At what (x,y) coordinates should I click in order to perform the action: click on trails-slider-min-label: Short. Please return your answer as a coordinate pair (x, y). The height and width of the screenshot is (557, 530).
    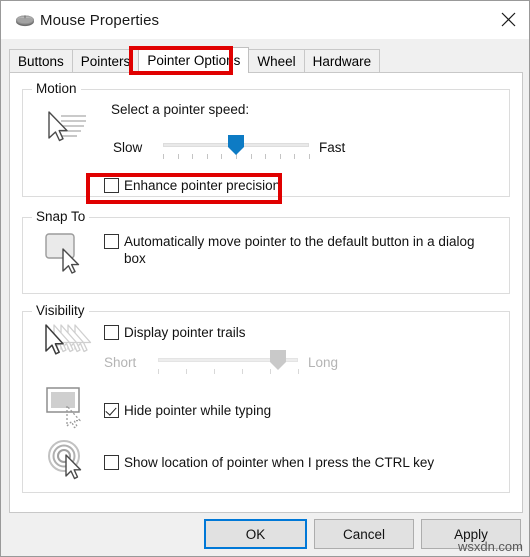
    Looking at the image, I should click on (120, 362).